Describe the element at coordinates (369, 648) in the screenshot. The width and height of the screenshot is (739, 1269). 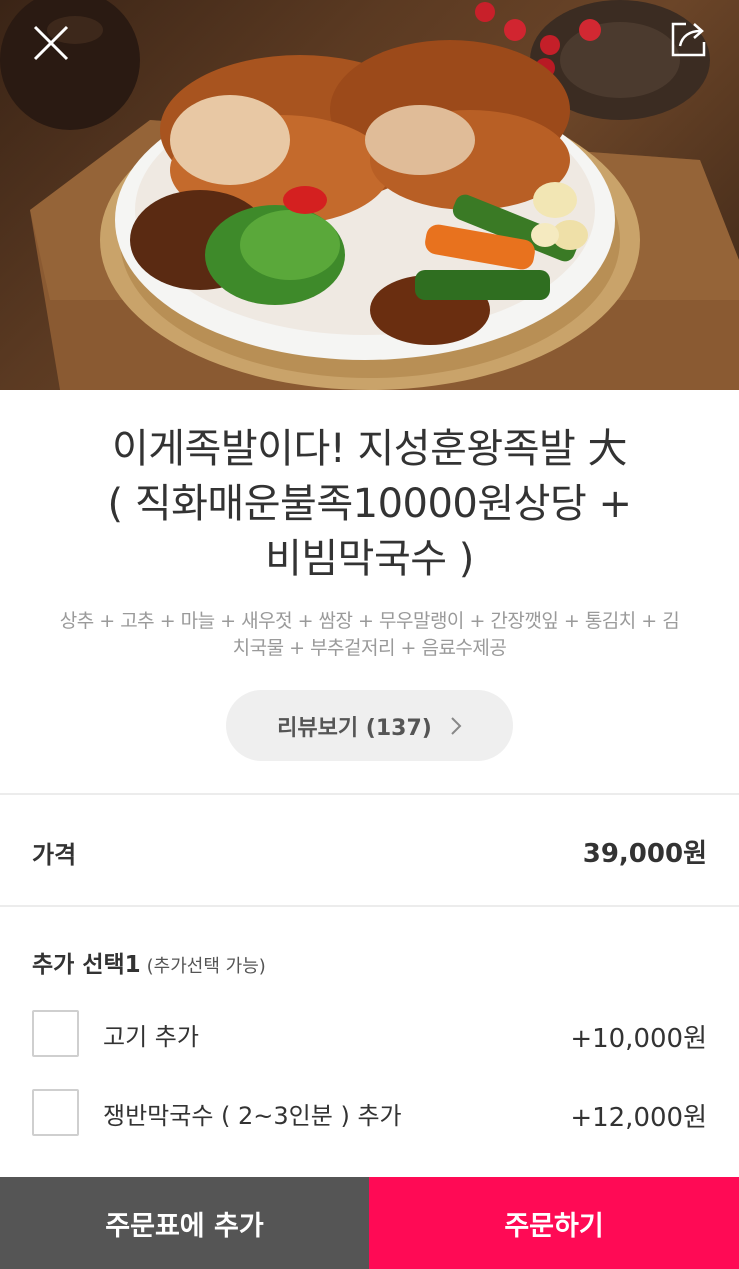
I see `product-description-line: 치국물 + 부추겉저리 + 음료수제공` at that location.